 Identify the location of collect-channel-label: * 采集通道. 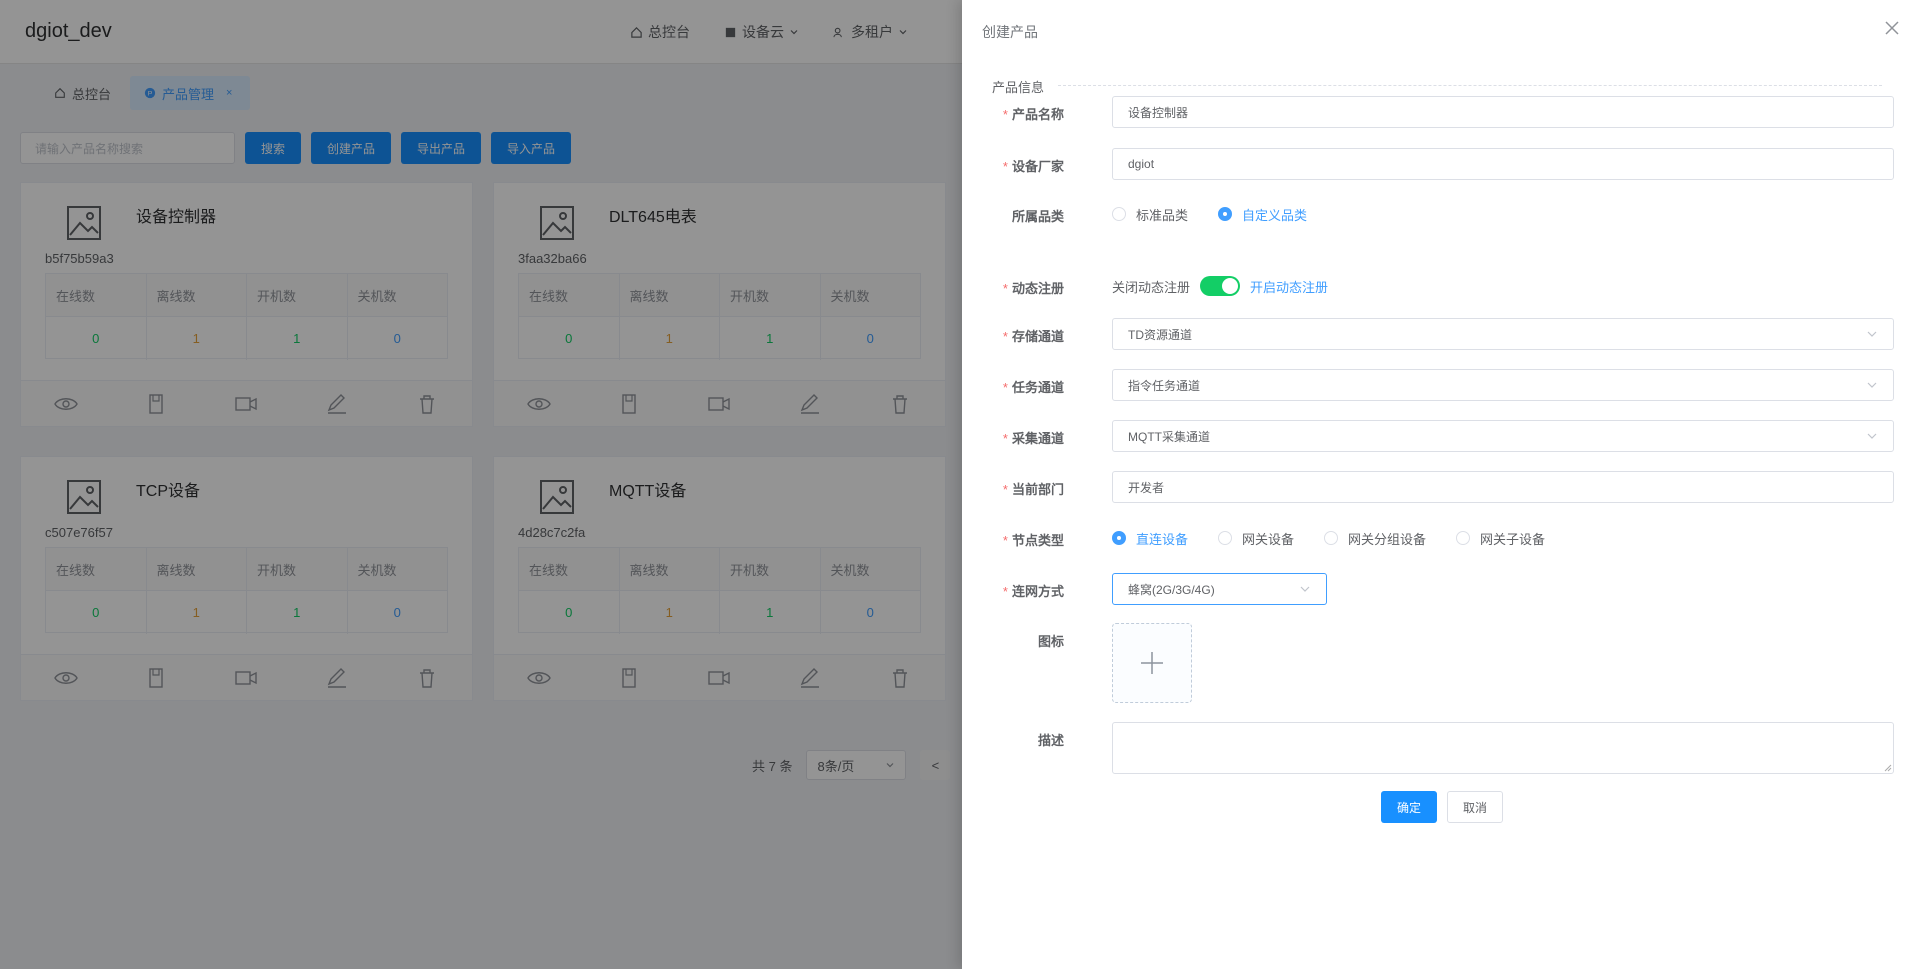
(1033, 438).